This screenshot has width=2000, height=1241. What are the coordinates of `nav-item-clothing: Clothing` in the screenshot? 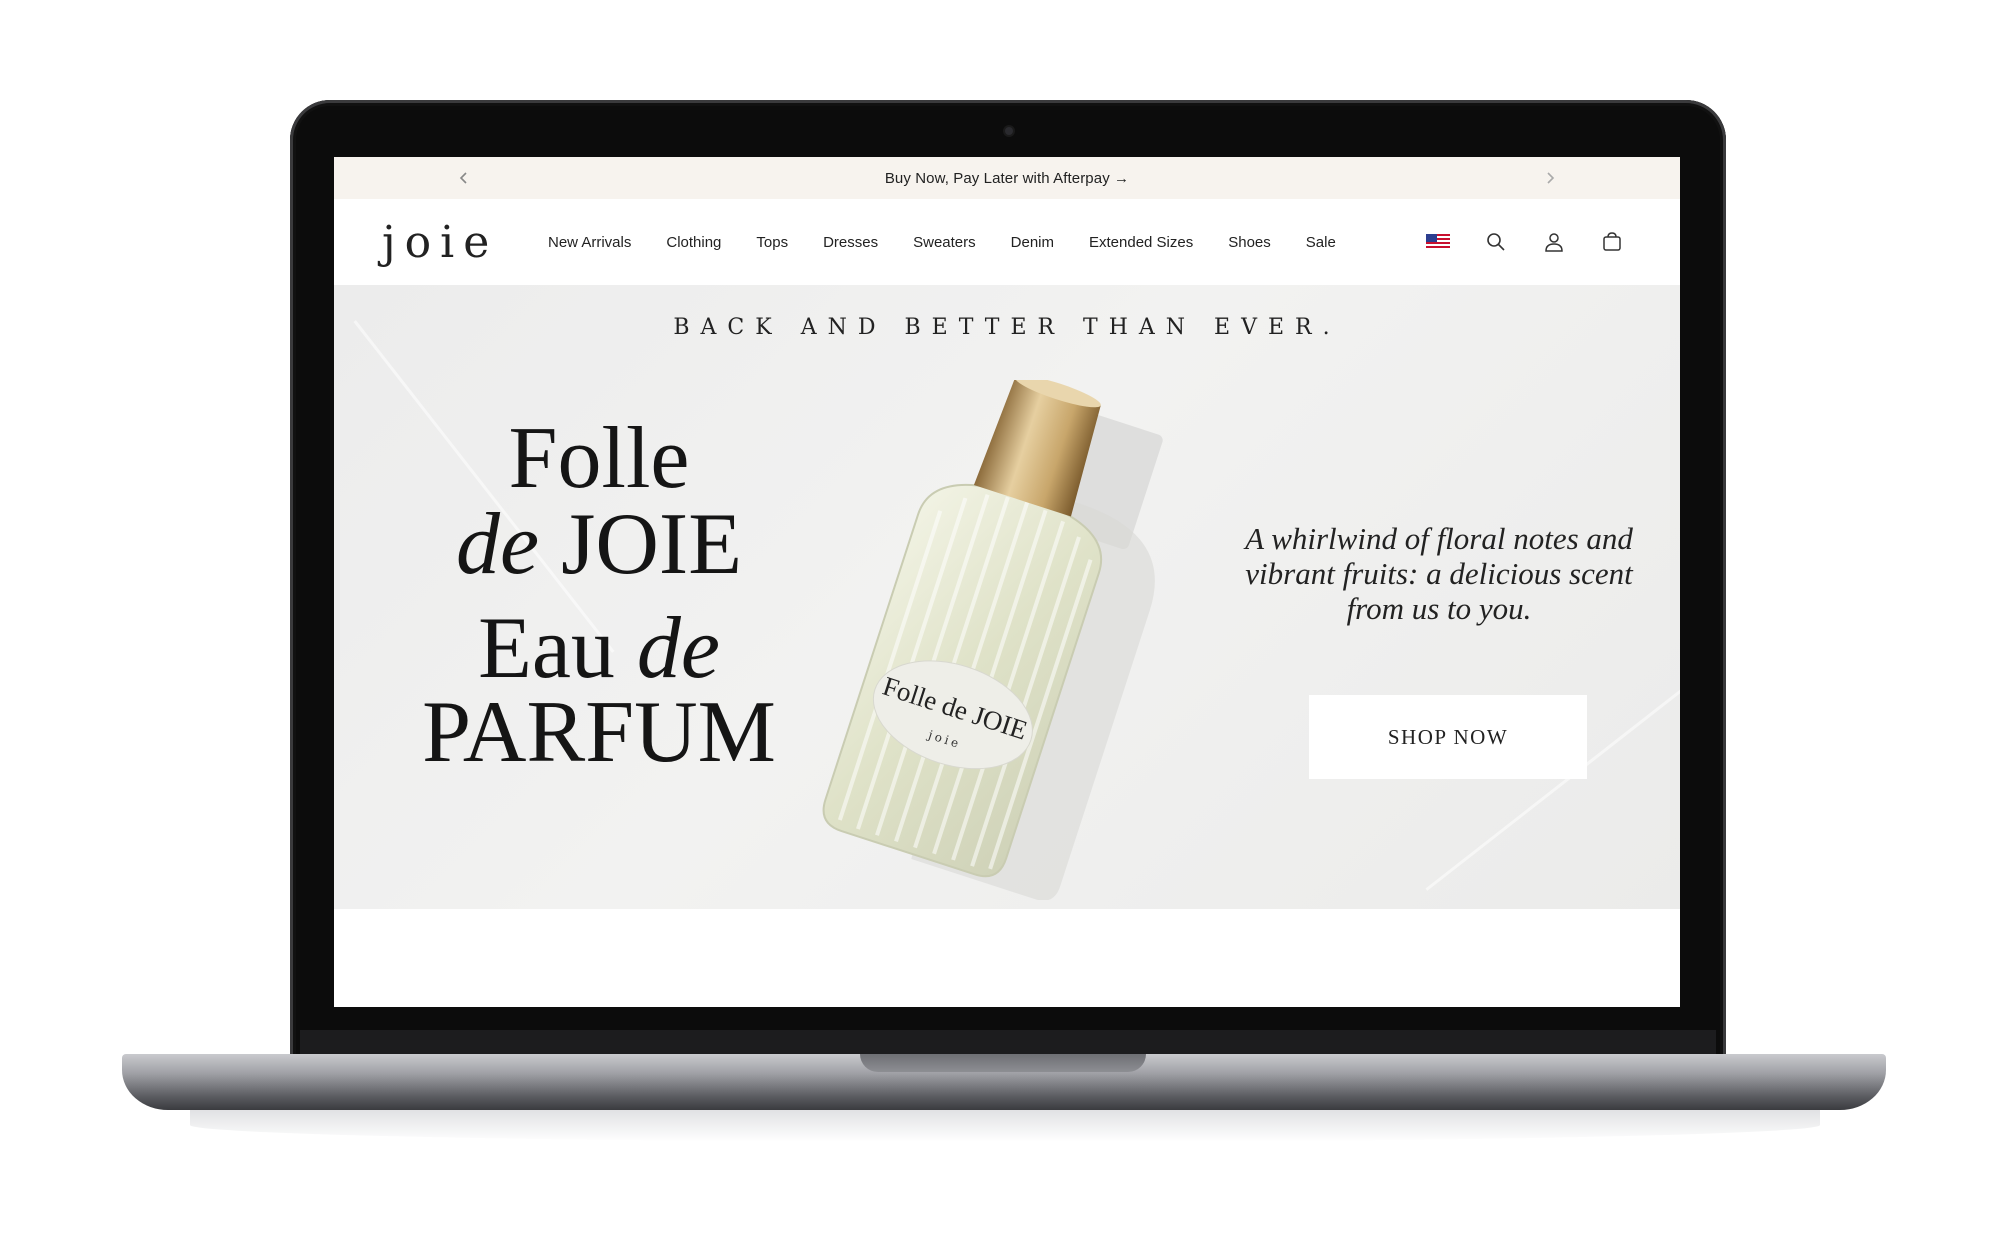 It's located at (693, 242).